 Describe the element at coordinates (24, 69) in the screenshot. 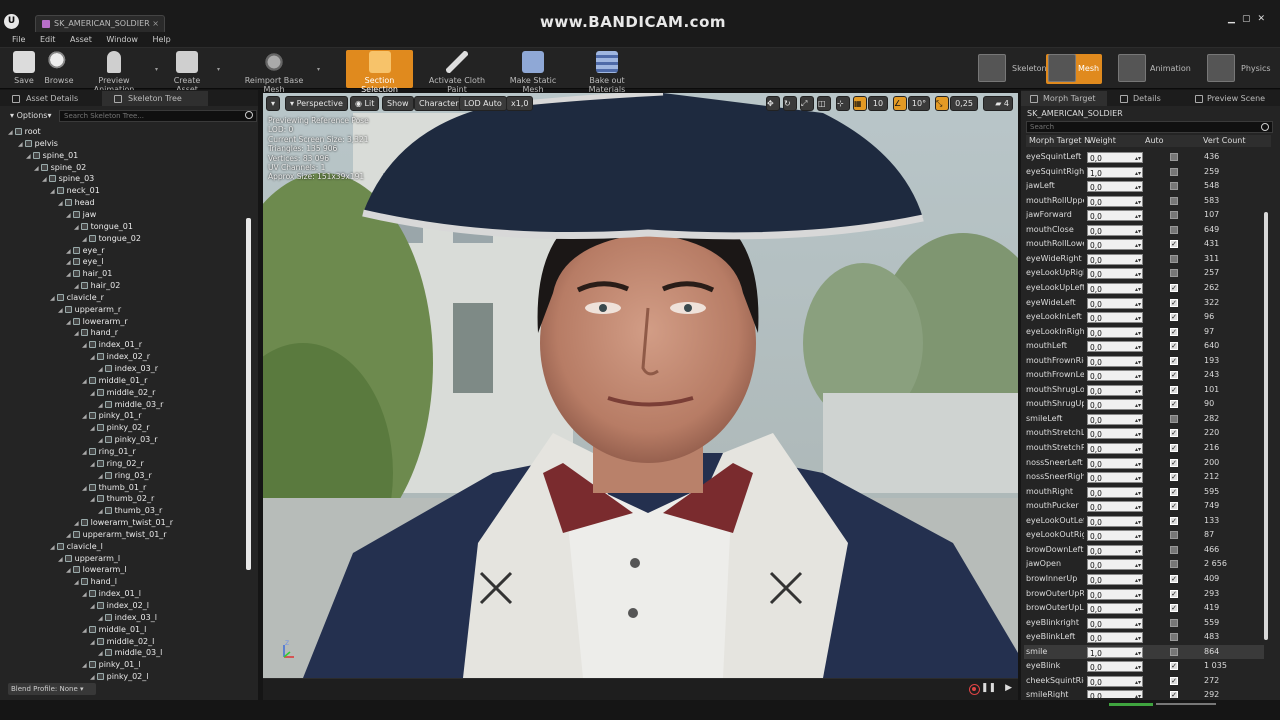

I see `save-button: Save` at that location.